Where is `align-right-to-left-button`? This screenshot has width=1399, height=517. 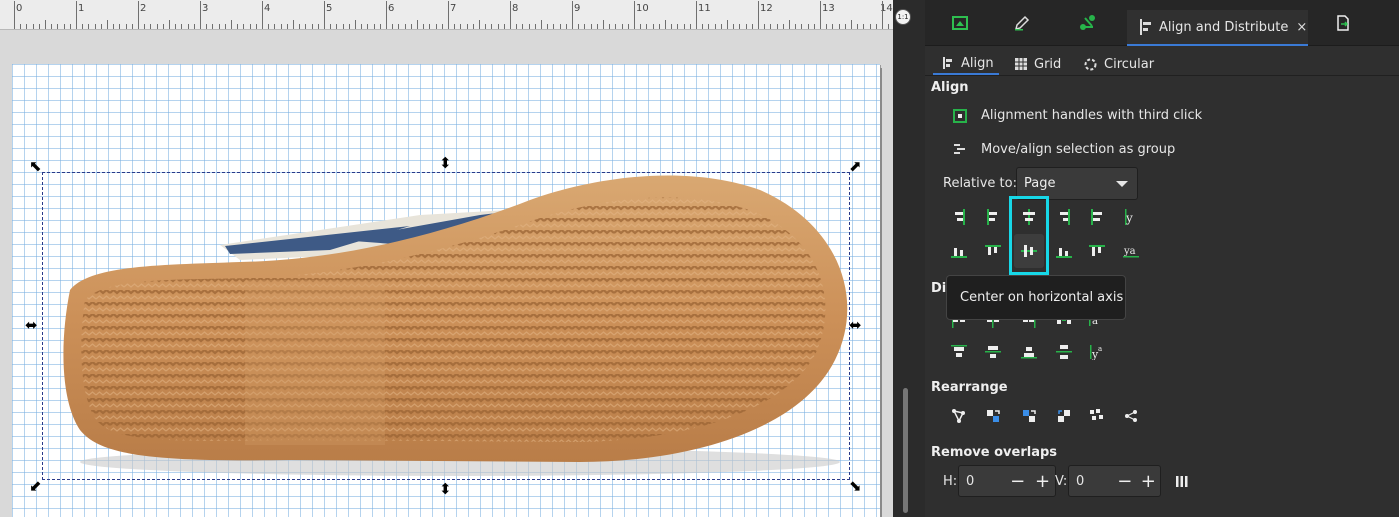
align-right-to-left-button is located at coordinates (959, 217).